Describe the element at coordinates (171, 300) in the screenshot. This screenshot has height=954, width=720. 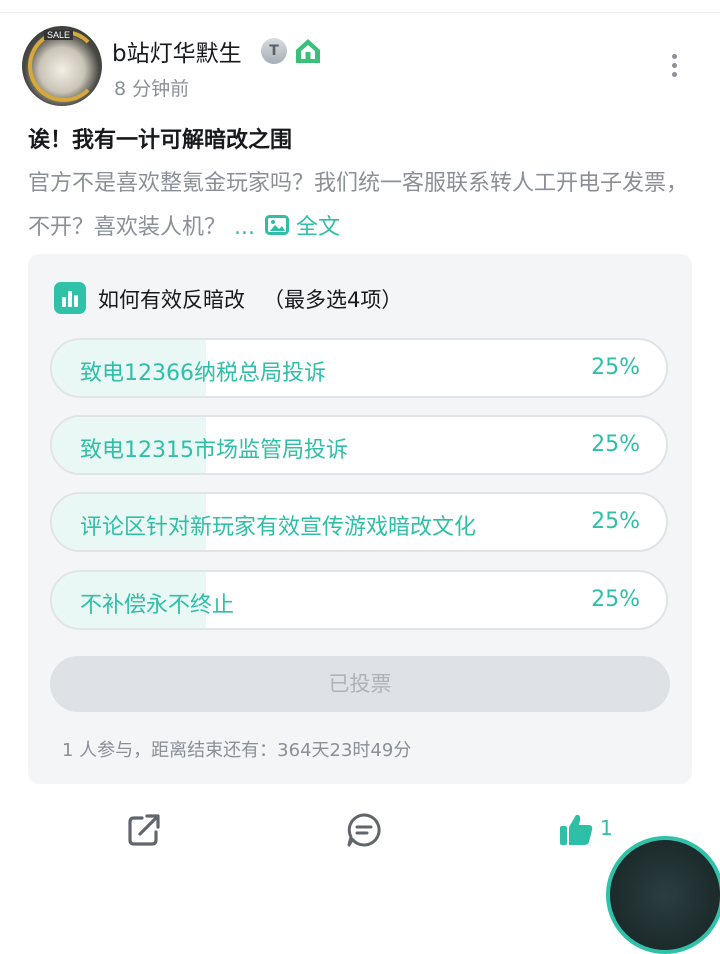
I see `poll-question: 如何有效反暗改` at that location.